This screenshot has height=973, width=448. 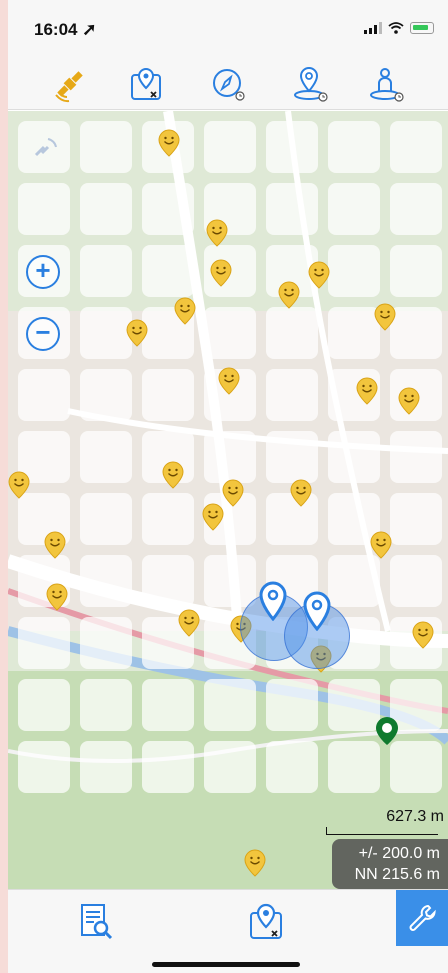 What do you see at coordinates (387, 731) in the screenshot?
I see `green-marker-icon` at bounding box center [387, 731].